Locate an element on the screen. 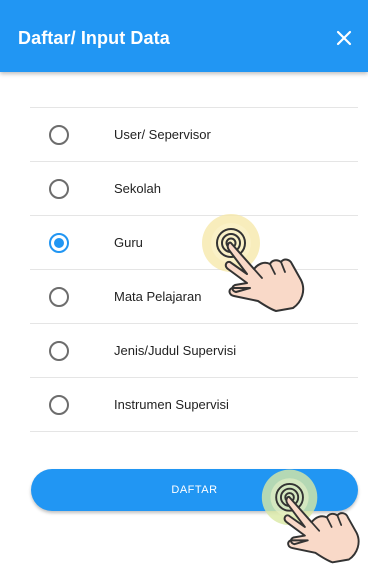 This screenshot has height=565, width=368. option-mata-pelajaran: Mata Pelajaran is located at coordinates (194, 297).